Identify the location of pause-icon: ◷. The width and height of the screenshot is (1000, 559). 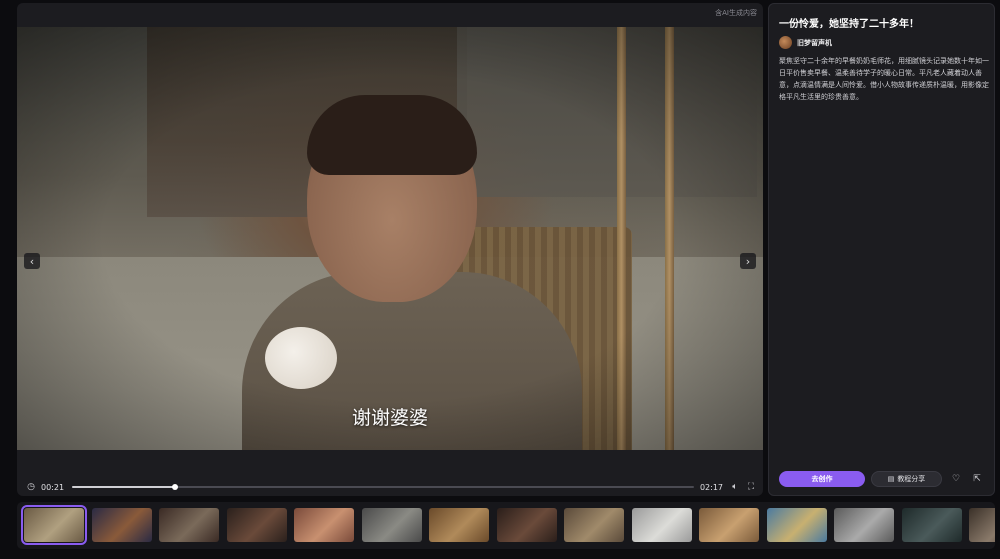
(31, 487).